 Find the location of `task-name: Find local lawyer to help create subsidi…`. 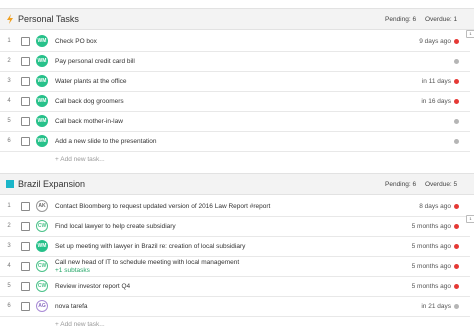

task-name: Find local lawyer to help create subsidi… is located at coordinates (115, 226).